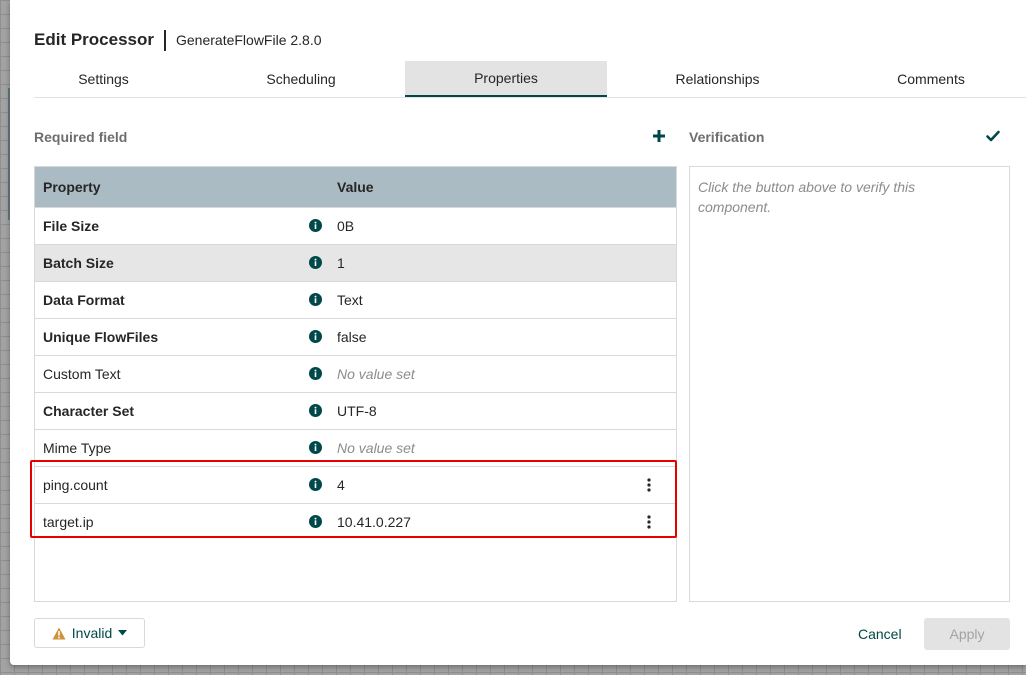 Image resolution: width=1026 pixels, height=675 pixels. What do you see at coordinates (506, 79) in the screenshot?
I see `tab-properties: Properties` at bounding box center [506, 79].